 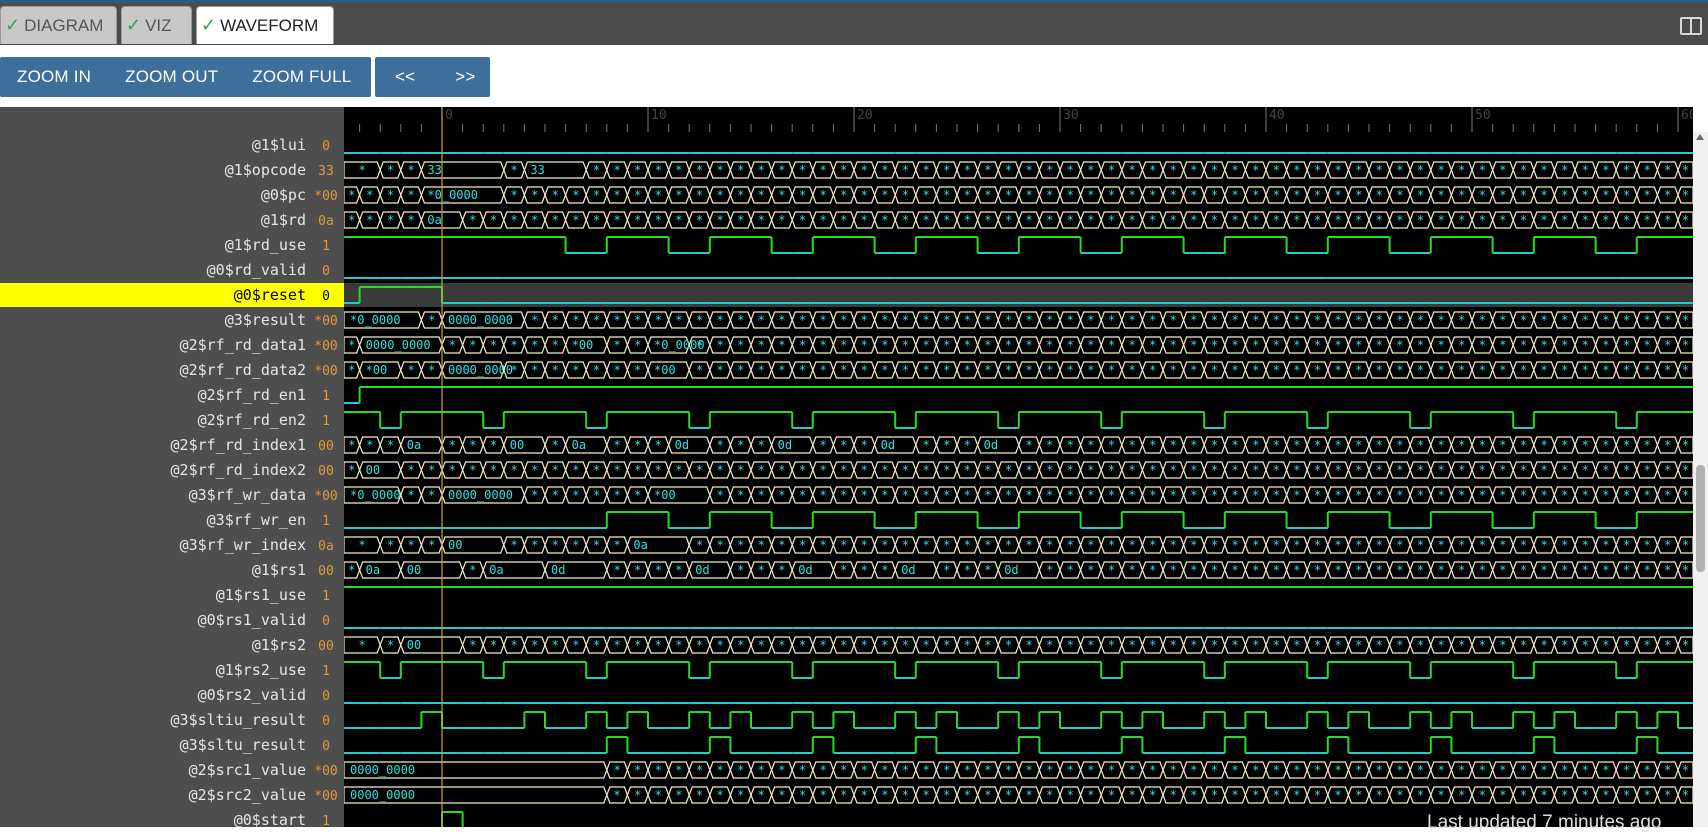 What do you see at coordinates (279, 170) in the screenshot?
I see `signal-row: @1$opcode 33` at bounding box center [279, 170].